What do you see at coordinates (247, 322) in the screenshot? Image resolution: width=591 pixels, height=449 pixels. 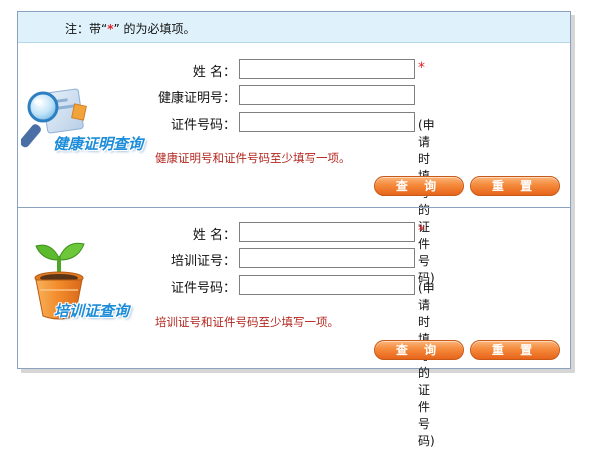 I see `training-warning: 培训证号和证件号码至少填写一项。` at bounding box center [247, 322].